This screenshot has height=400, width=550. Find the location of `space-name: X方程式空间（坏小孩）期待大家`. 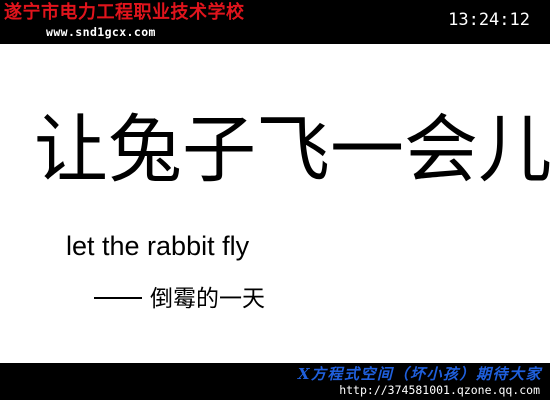

space-name: X方程式空间（坏小孩）期待大家 is located at coordinates (419, 374).